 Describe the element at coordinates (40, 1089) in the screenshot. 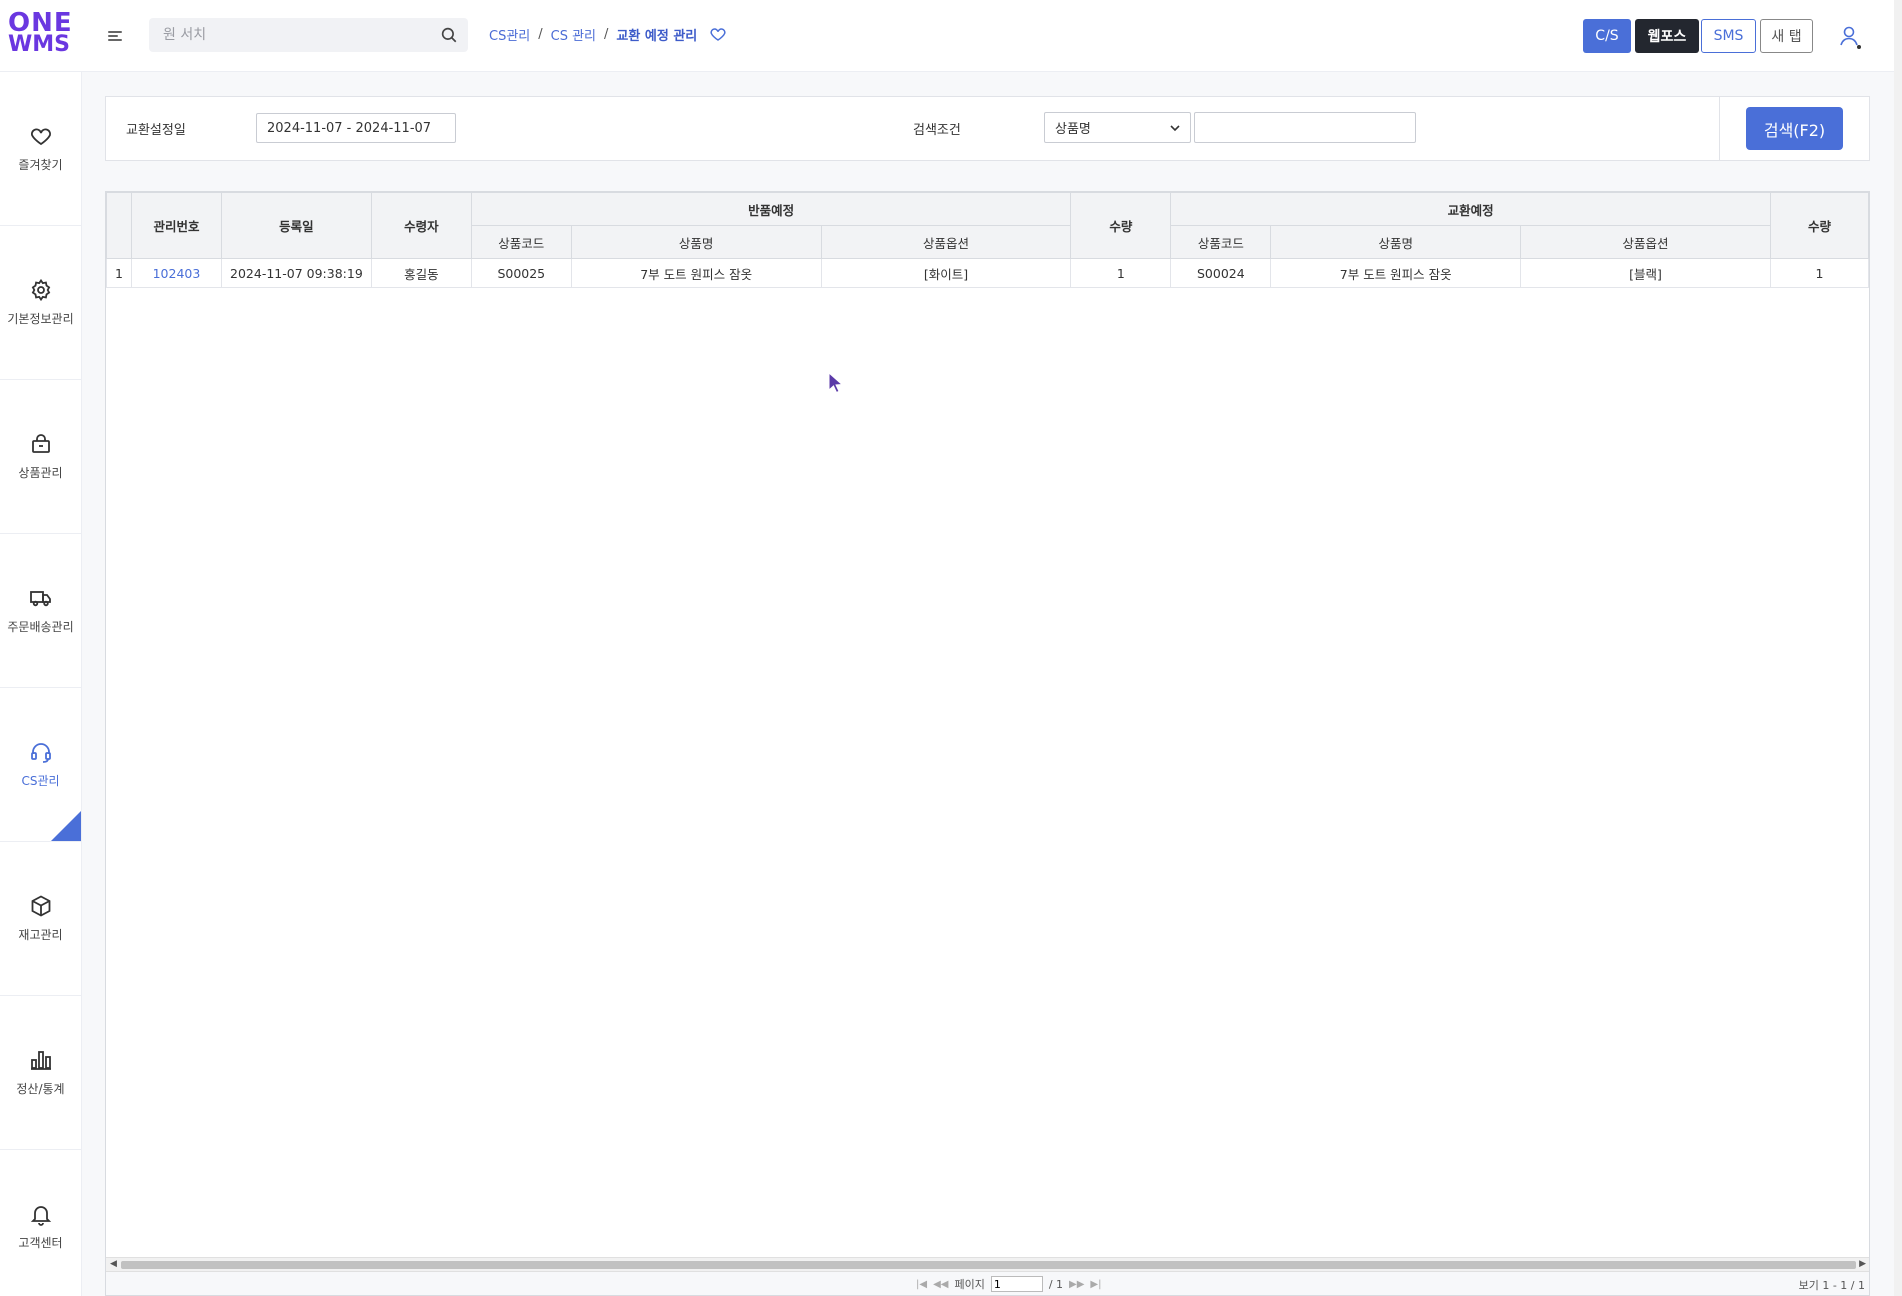

I see `sidebar-item-label: 정산/통계` at that location.